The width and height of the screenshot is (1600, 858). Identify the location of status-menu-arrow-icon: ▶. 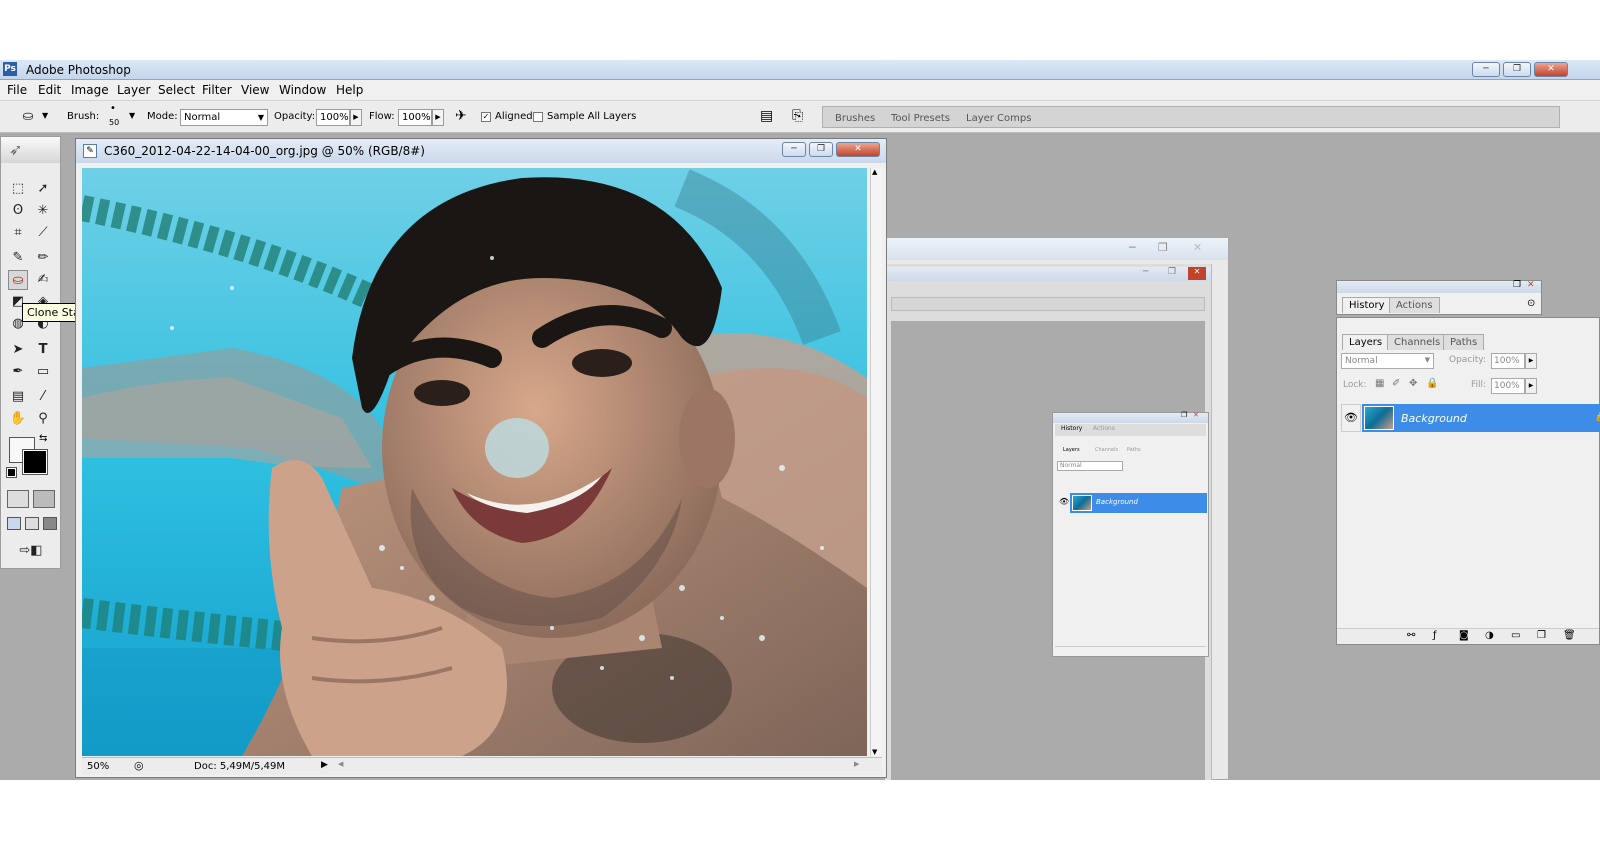
(324, 765).